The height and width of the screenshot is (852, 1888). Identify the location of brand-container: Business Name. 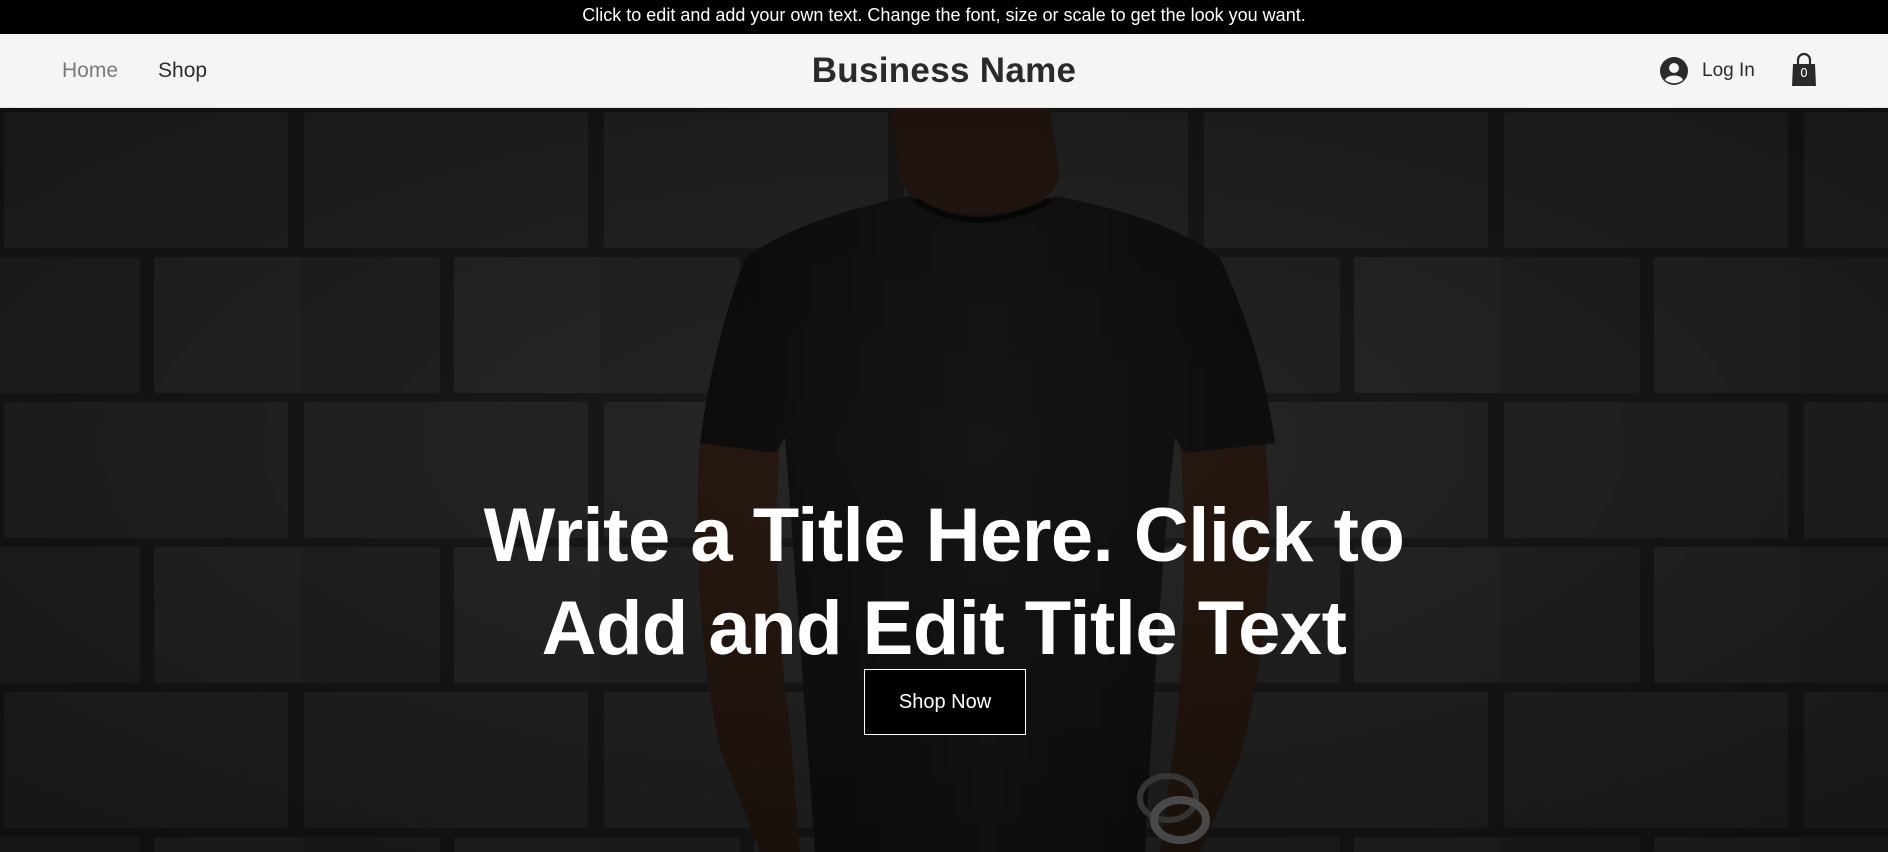
(944, 71).